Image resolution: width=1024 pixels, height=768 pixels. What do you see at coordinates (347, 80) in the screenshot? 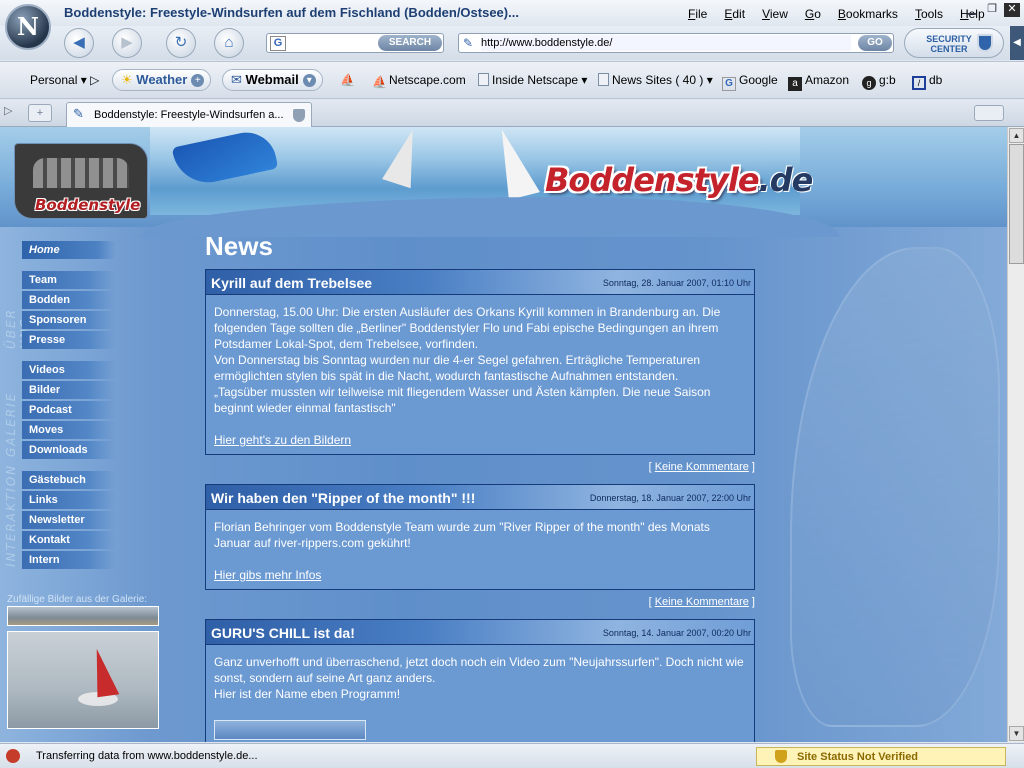
I see `ship-icon: ⛵` at bounding box center [347, 80].